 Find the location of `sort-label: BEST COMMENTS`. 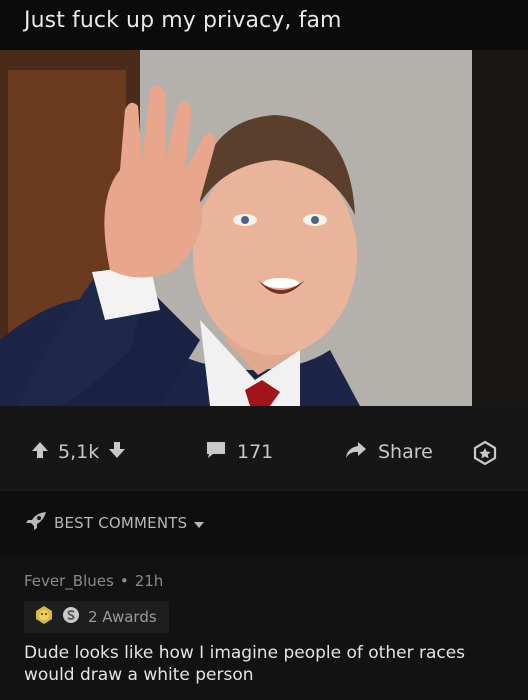

sort-label: BEST COMMENTS is located at coordinates (121, 523).